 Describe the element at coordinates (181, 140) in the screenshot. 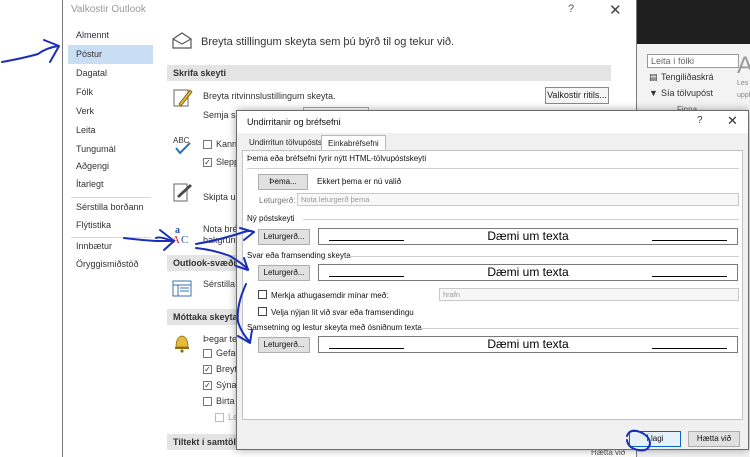

I see `svg-text: ABC` at that location.